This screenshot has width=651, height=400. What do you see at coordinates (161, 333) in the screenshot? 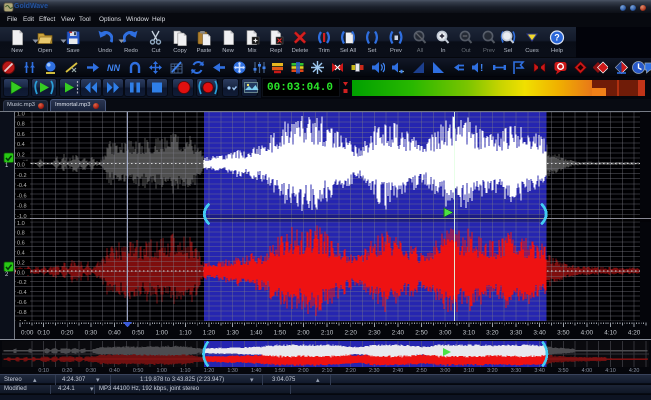
I see `svg-text: 1:00` at bounding box center [161, 333].